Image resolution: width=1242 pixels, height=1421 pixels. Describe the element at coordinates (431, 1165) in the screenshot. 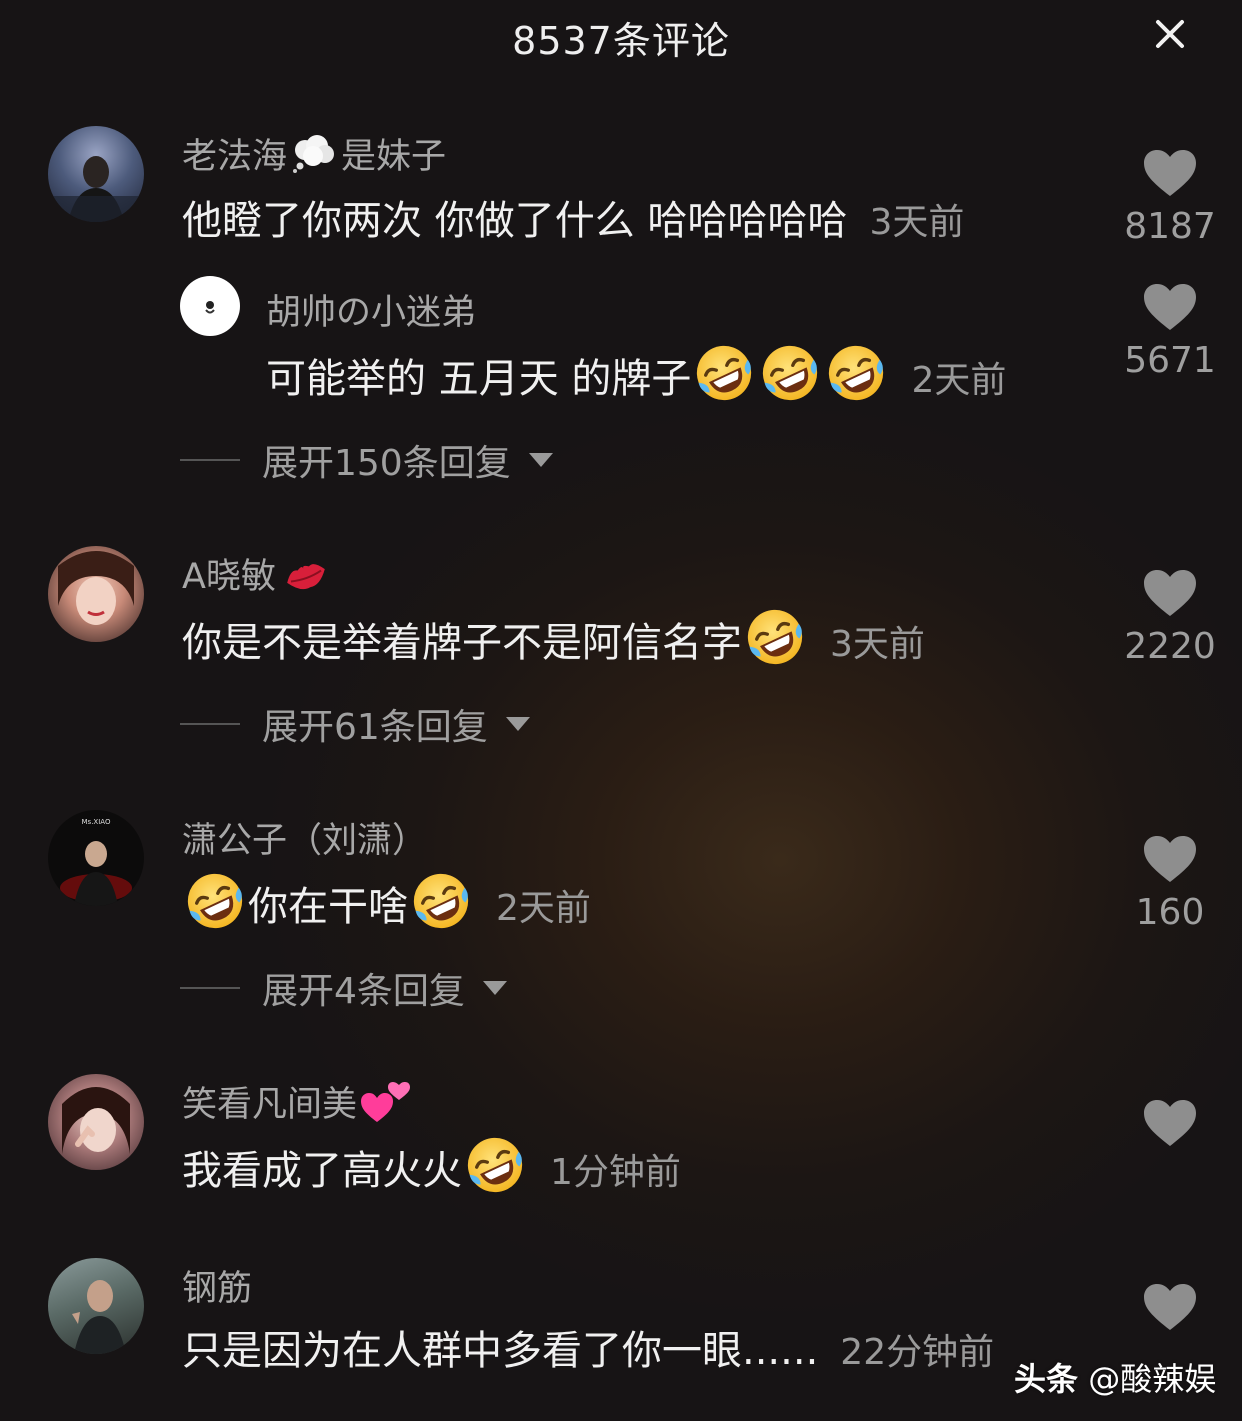

I see `comment-text: 我看成了高火火 1分钟前` at that location.